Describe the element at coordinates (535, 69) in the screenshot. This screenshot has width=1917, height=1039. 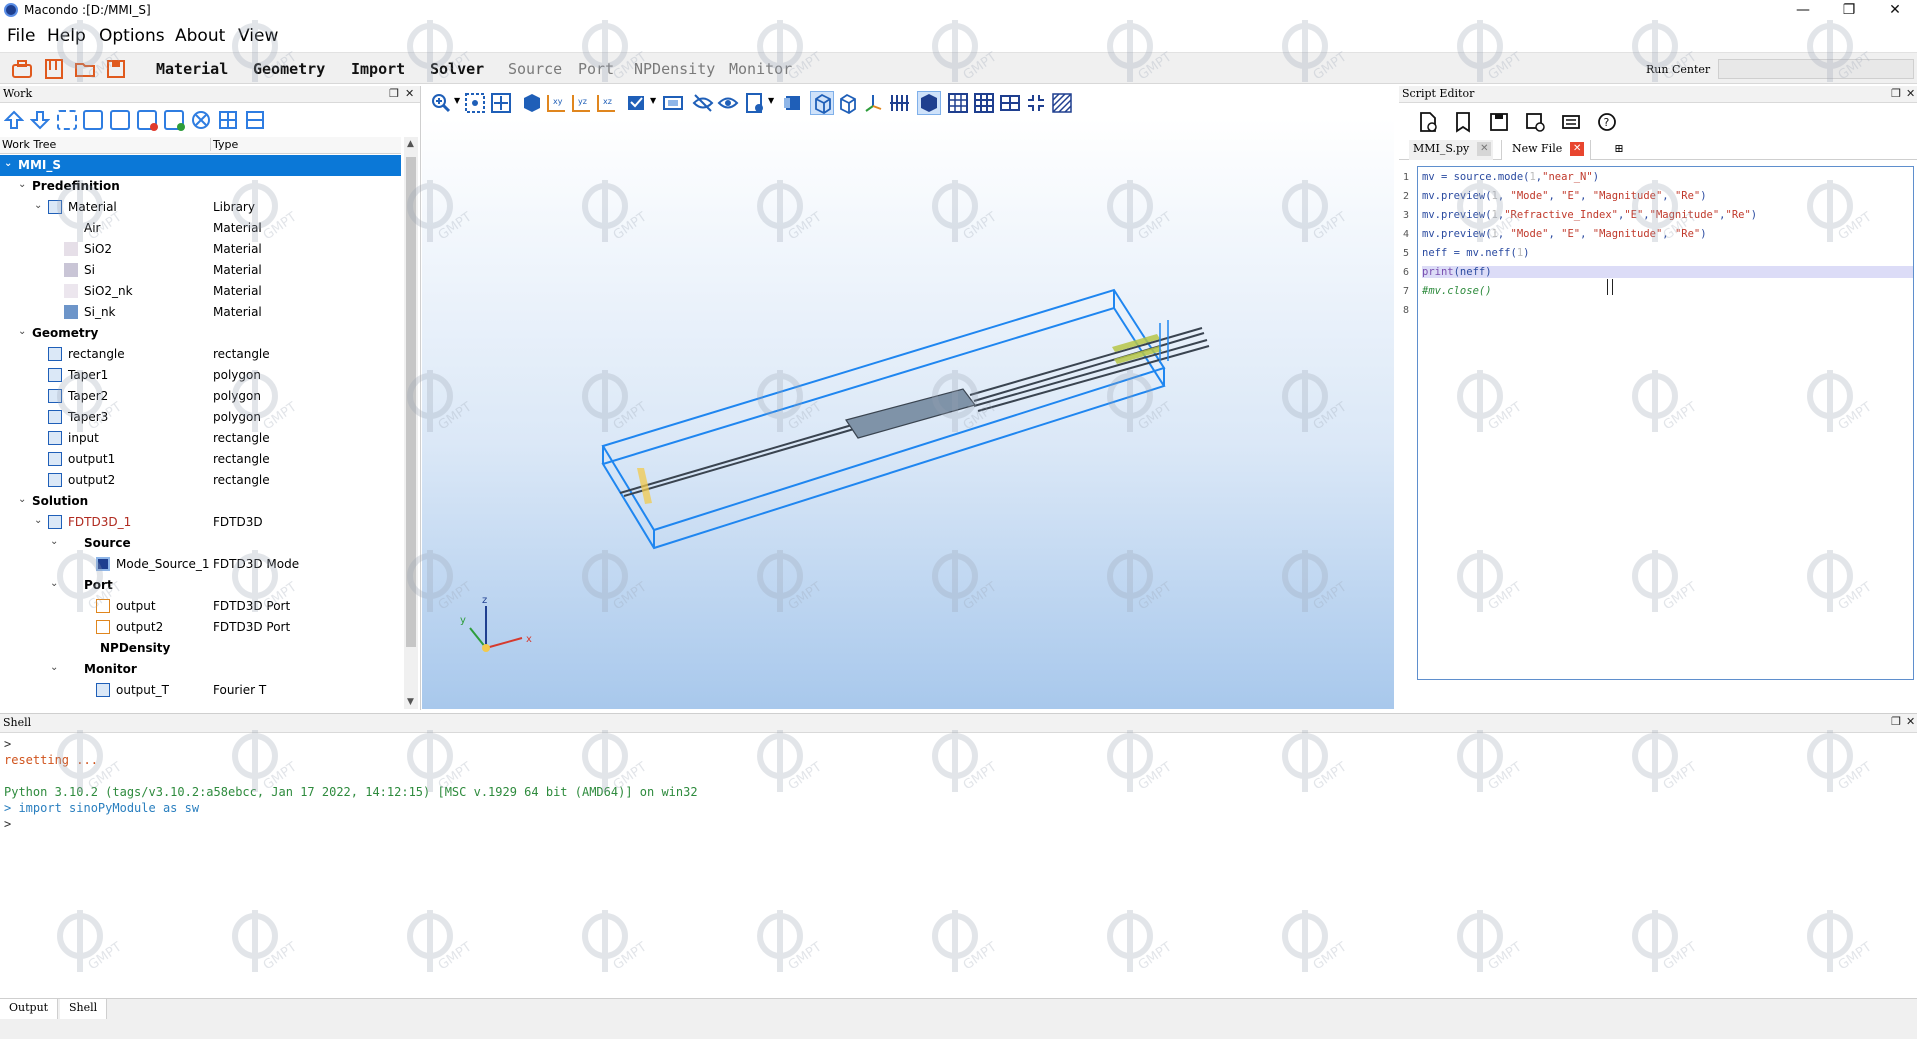
I see `toolbar-source: Source` at that location.